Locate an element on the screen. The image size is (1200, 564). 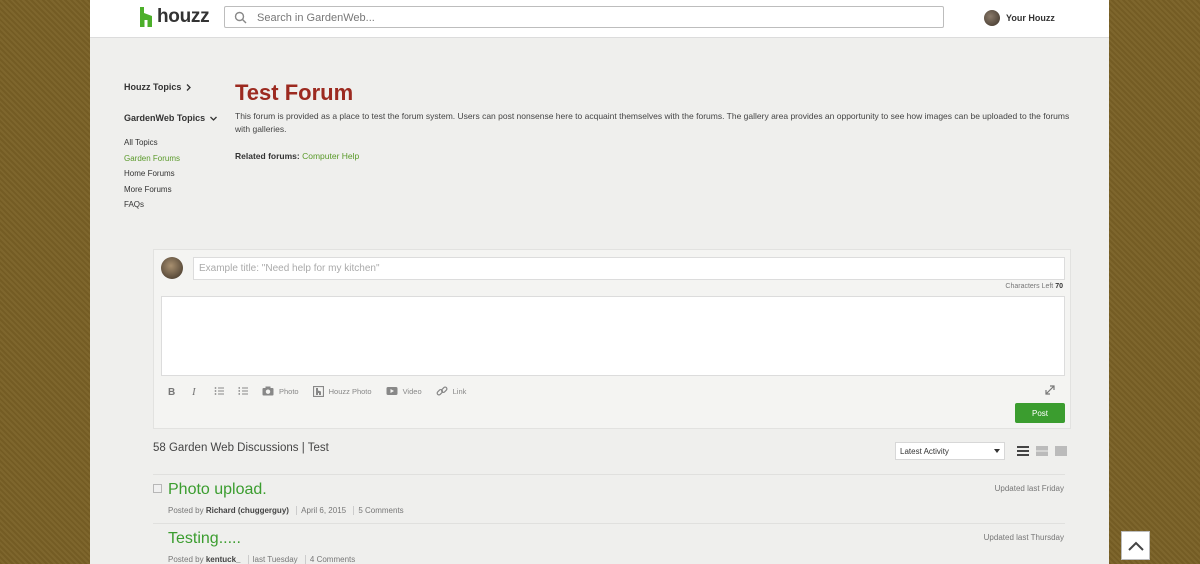
sidebar-item-all-topics: All Topics is located at coordinates (174, 143).